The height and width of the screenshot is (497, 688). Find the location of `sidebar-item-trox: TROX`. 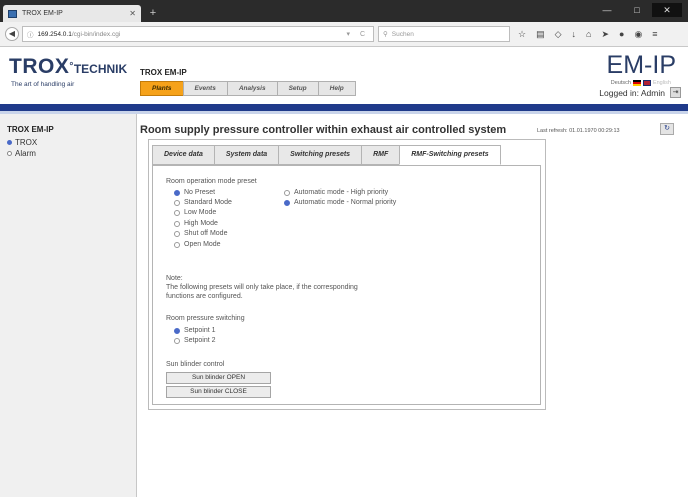

sidebar-item-trox: TROX is located at coordinates (22, 142).